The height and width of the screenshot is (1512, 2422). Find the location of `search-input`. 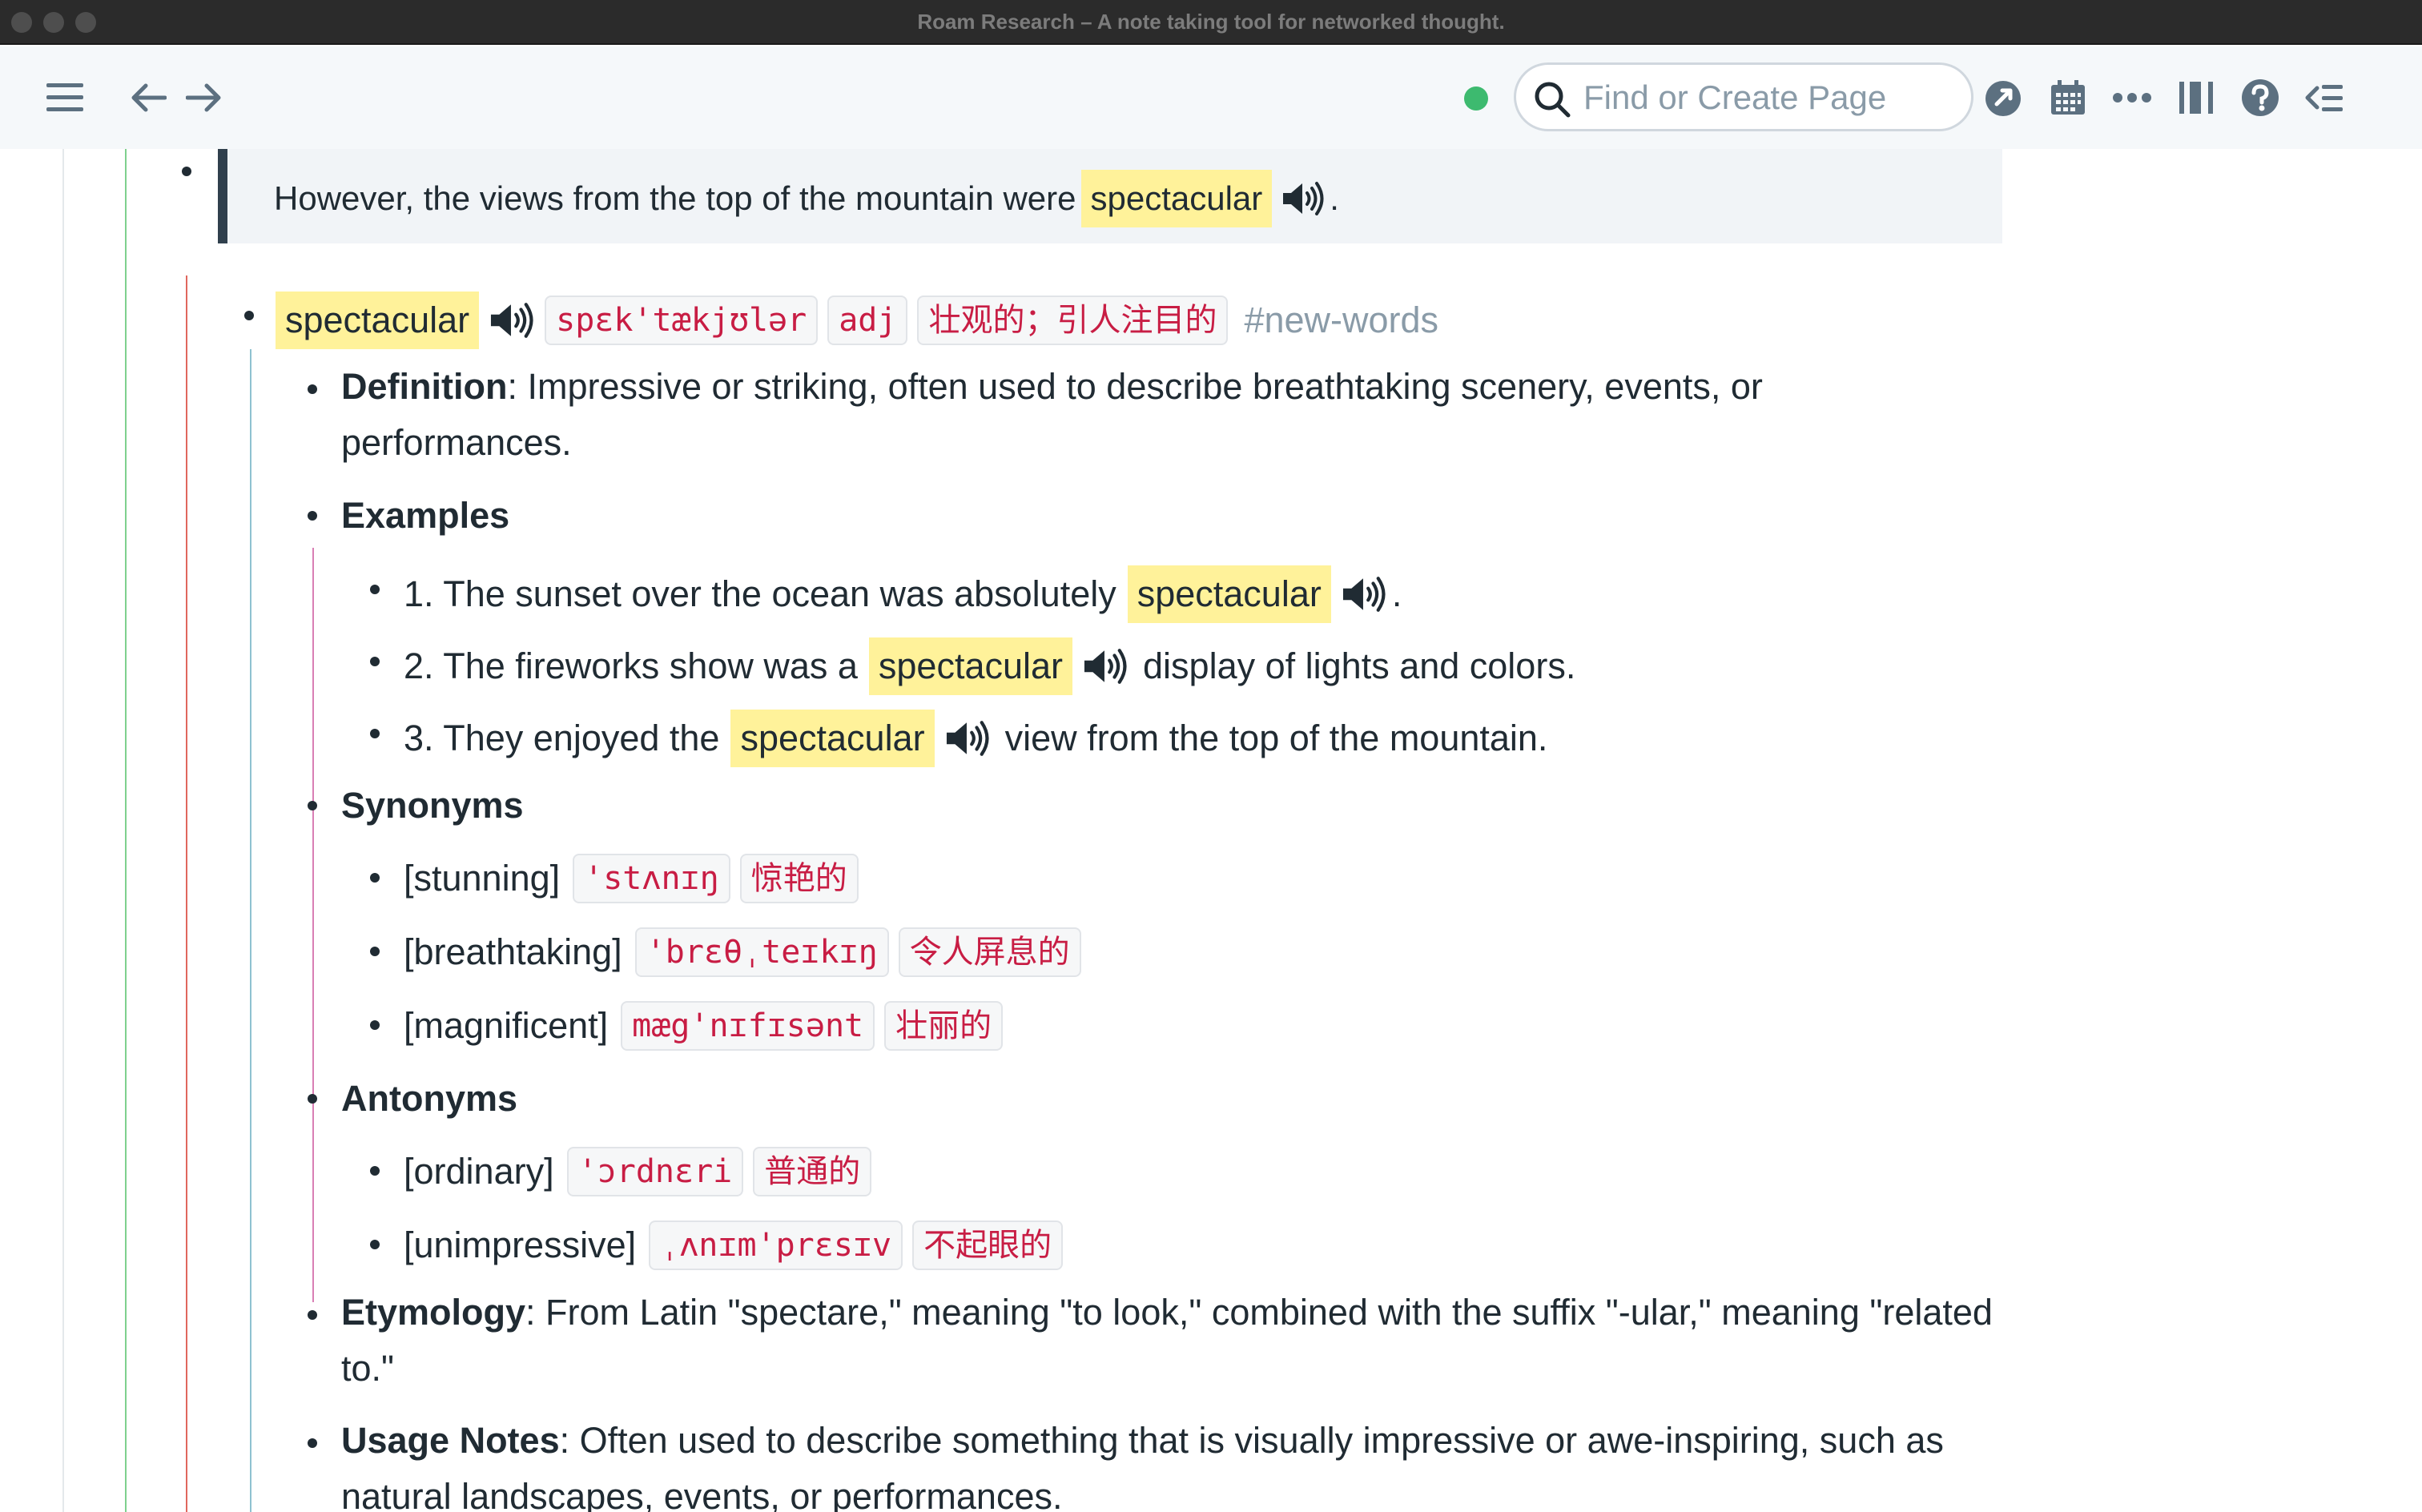

search-input is located at coordinates (1771, 97).